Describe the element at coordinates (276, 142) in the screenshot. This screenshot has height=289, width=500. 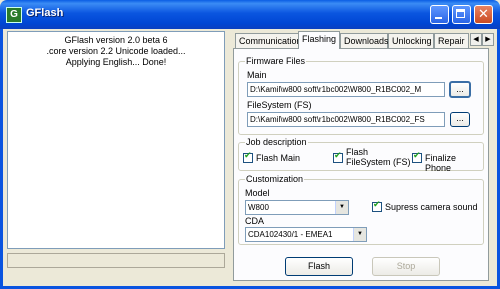
I see `job-description-label: Job description` at that location.